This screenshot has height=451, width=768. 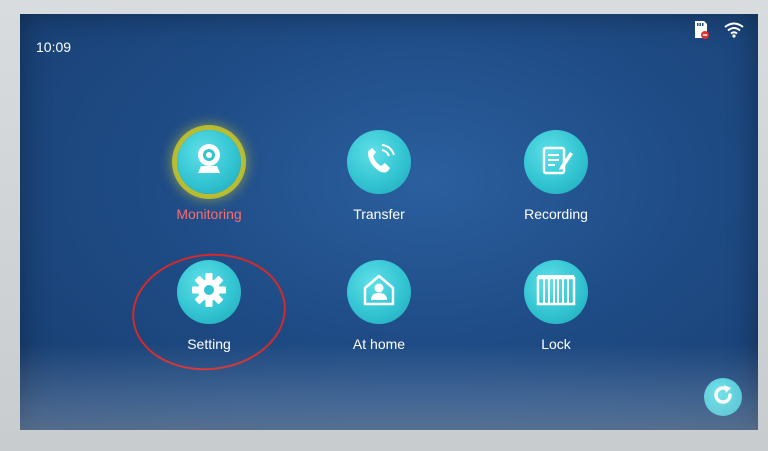 I want to click on monitoring-button, so click(x=209, y=162).